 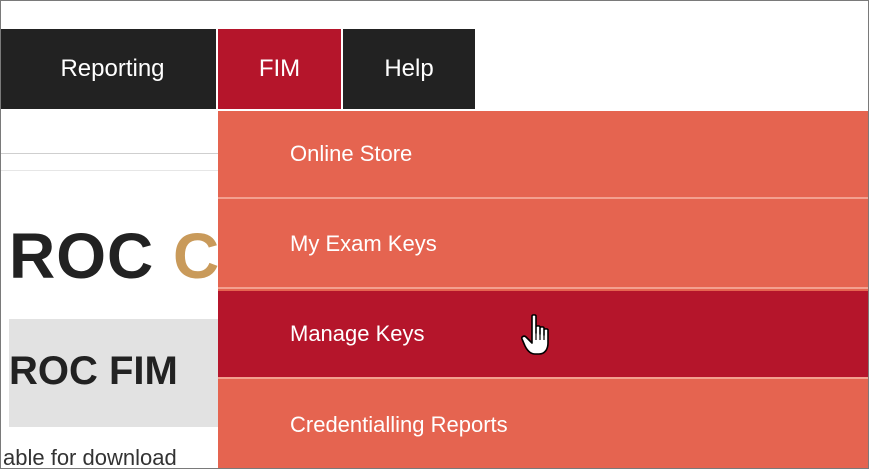 I want to click on menu-item-credentialling-reports: Credentialling Reports, so click(x=543, y=424).